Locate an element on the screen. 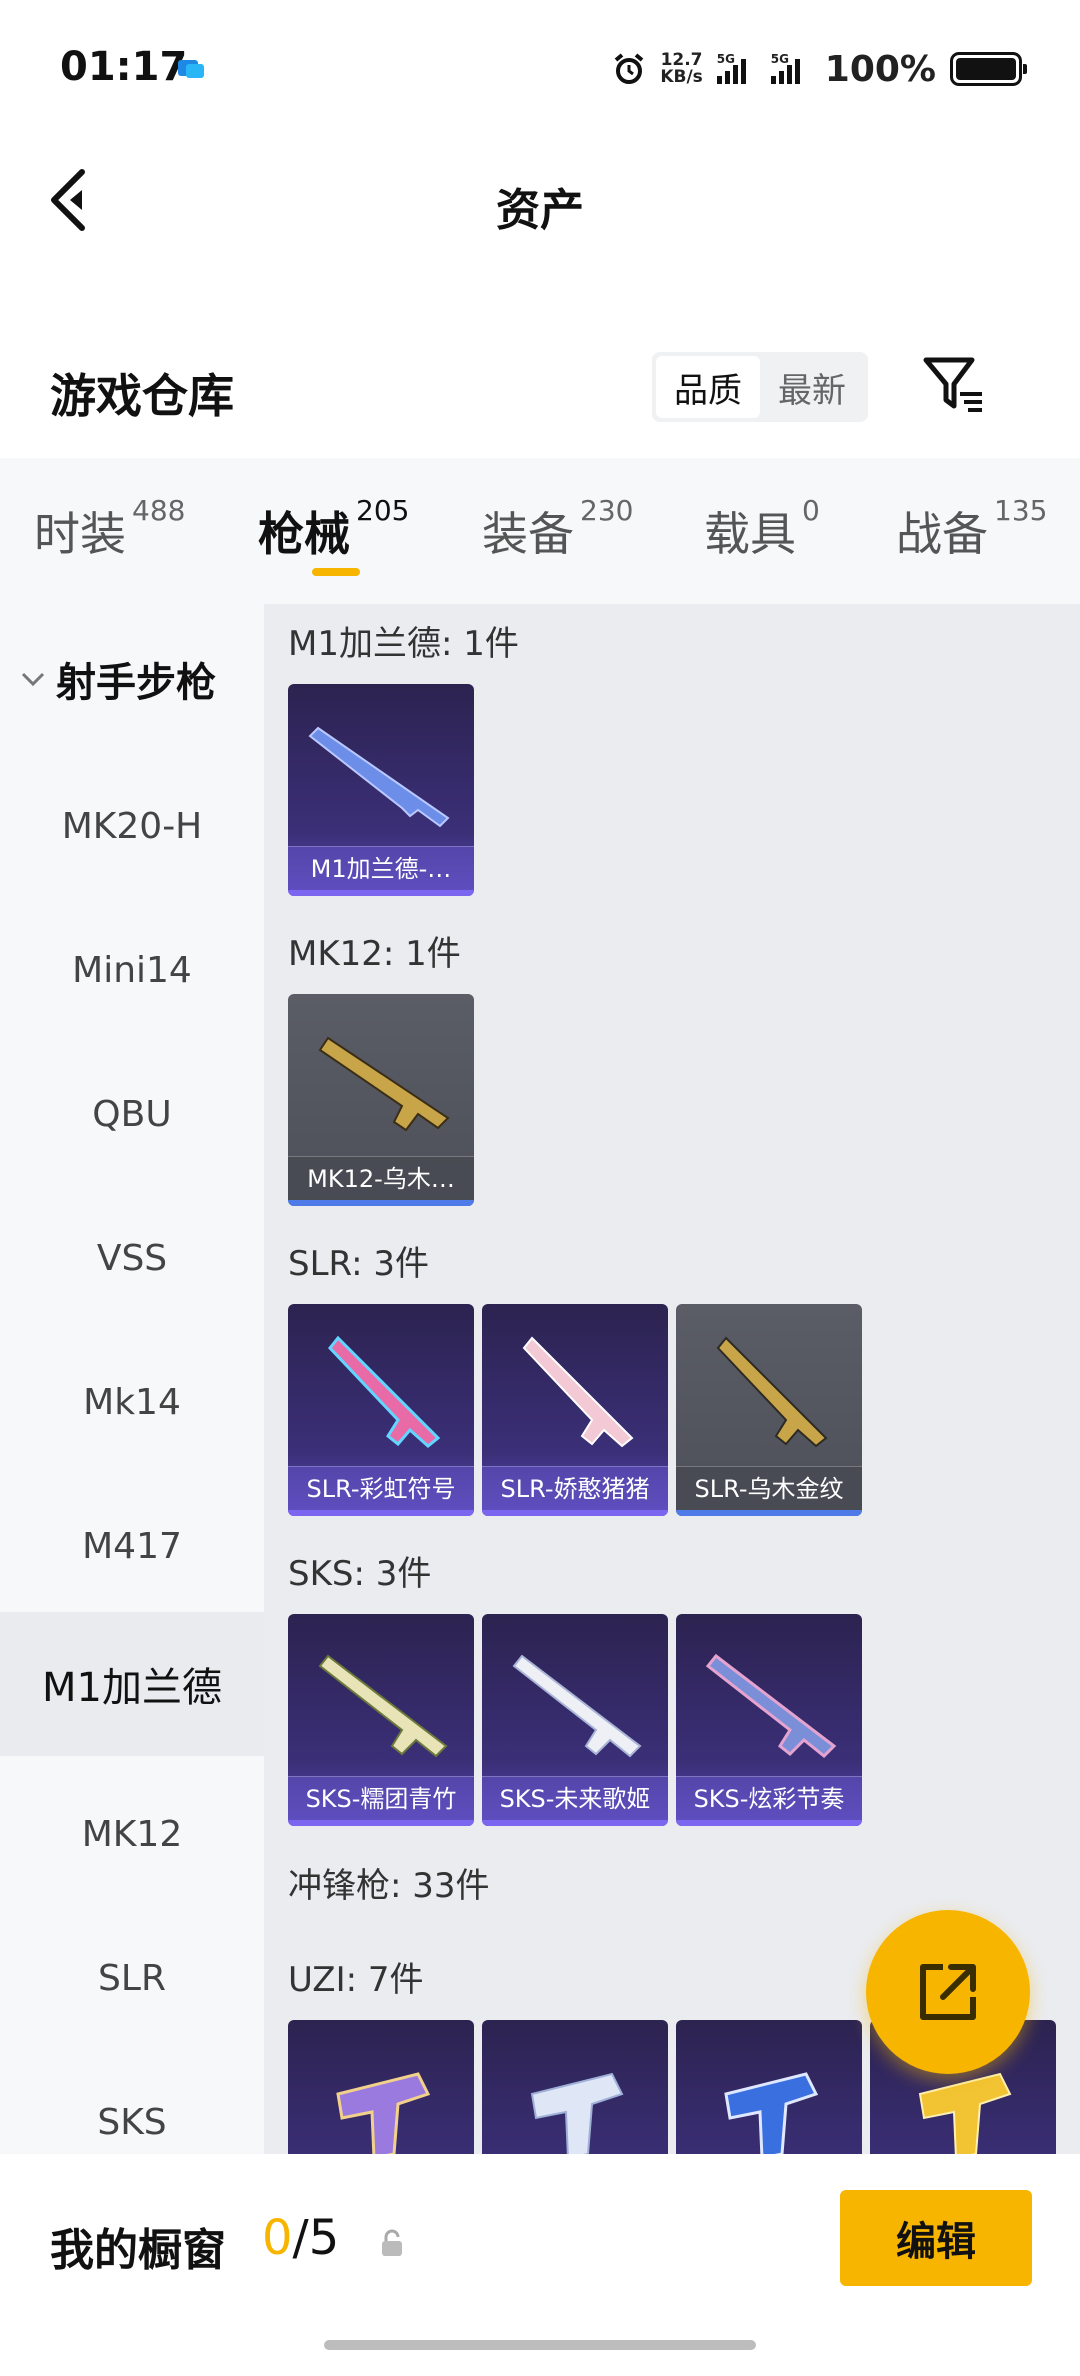 The height and width of the screenshot is (2376, 1080). skin-name: SKS-未来歌姬 is located at coordinates (575, 1798).